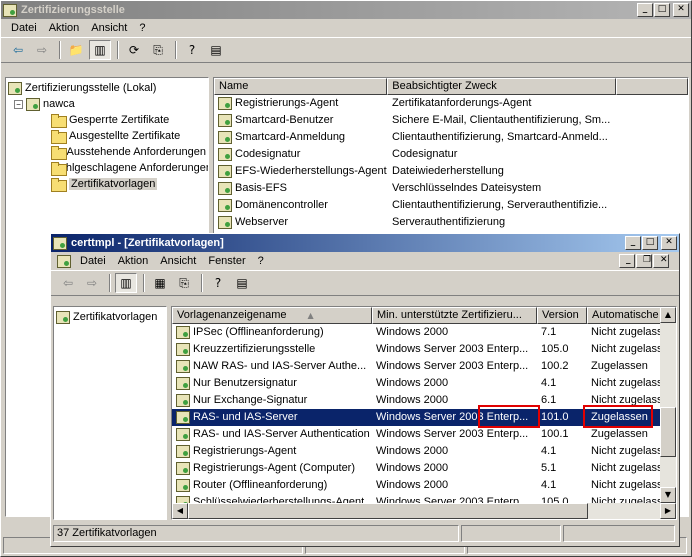 This screenshot has height=557, width=692. I want to click on inner-menu-help: ?, so click(261, 261).